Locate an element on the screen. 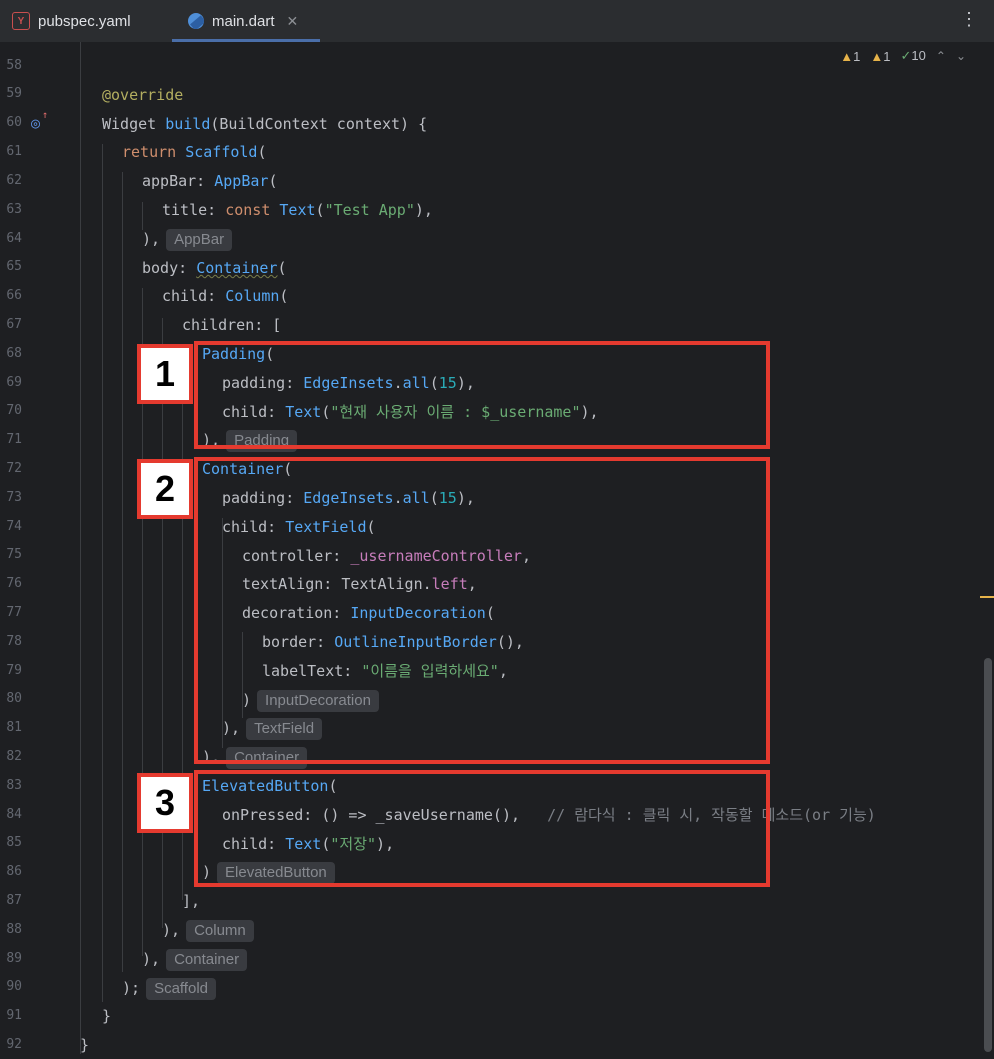 The image size is (994, 1059). callout-badge-1: 1 is located at coordinates (165, 374).